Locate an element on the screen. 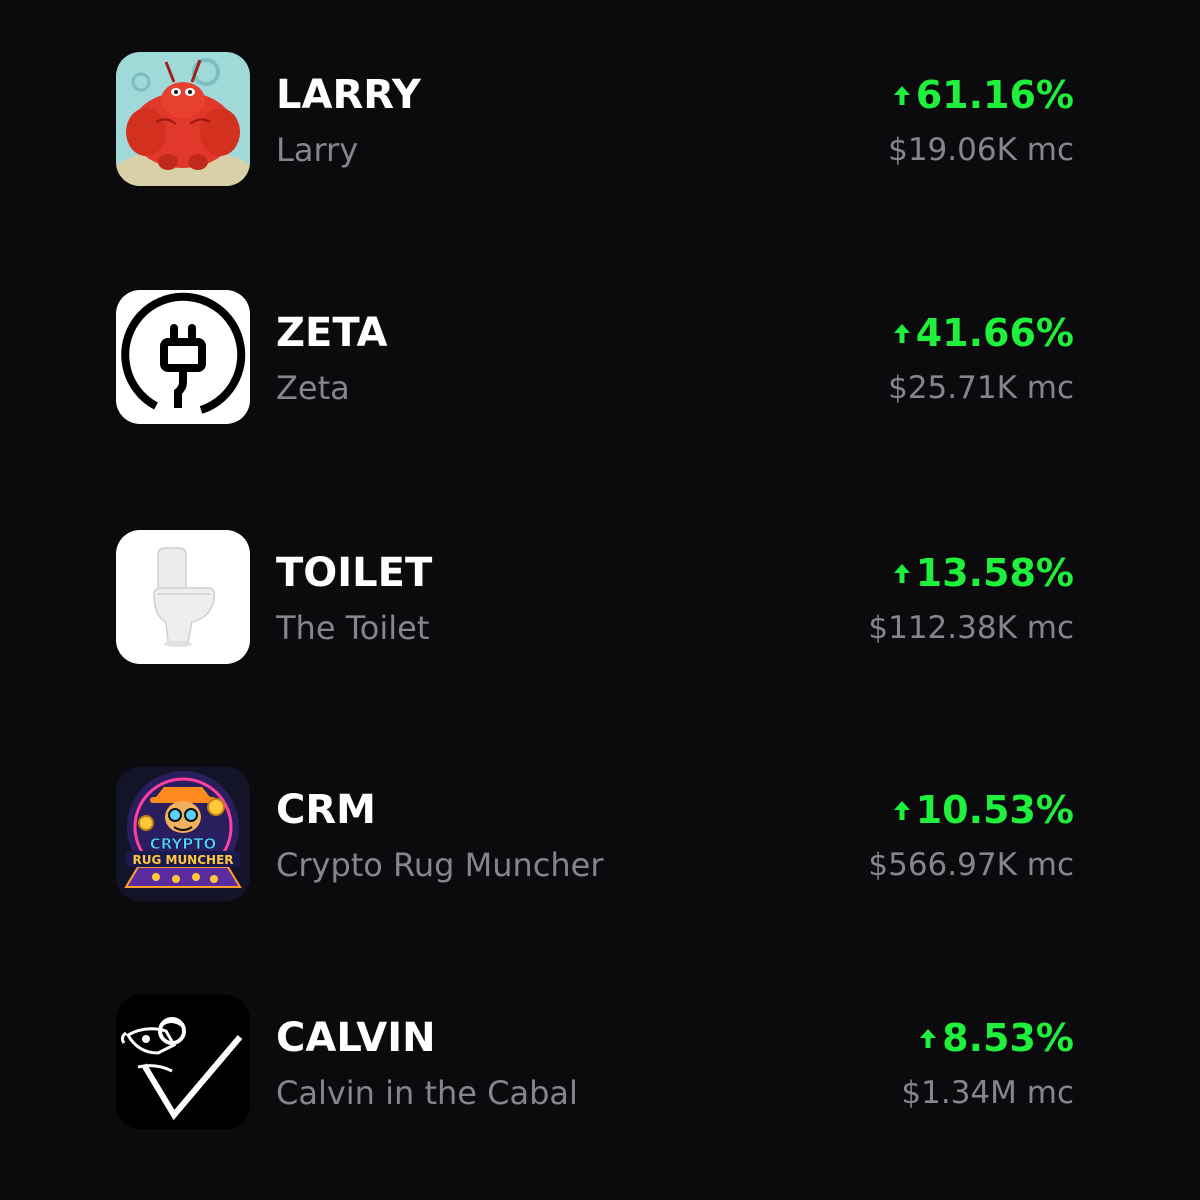 This screenshot has height=1200, width=1200. price-change: 8.53% is located at coordinates (996, 1038).